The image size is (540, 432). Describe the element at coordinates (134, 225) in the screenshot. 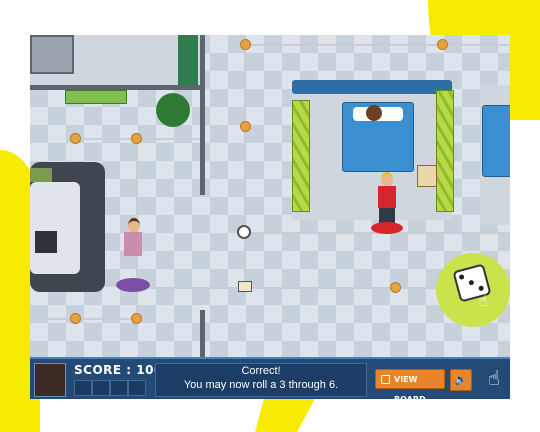

I see `opponent-head` at that location.